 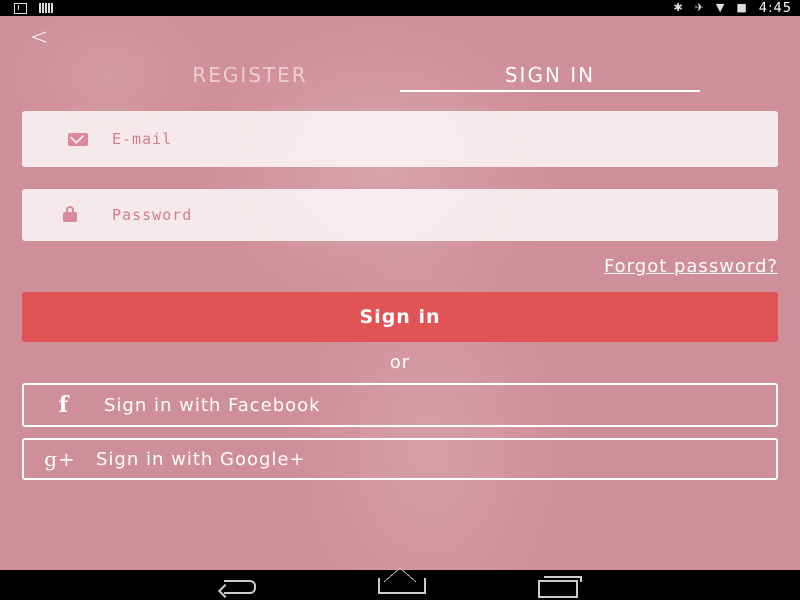 What do you see at coordinates (720, 7) in the screenshot?
I see `wifi-icon: ▼` at bounding box center [720, 7].